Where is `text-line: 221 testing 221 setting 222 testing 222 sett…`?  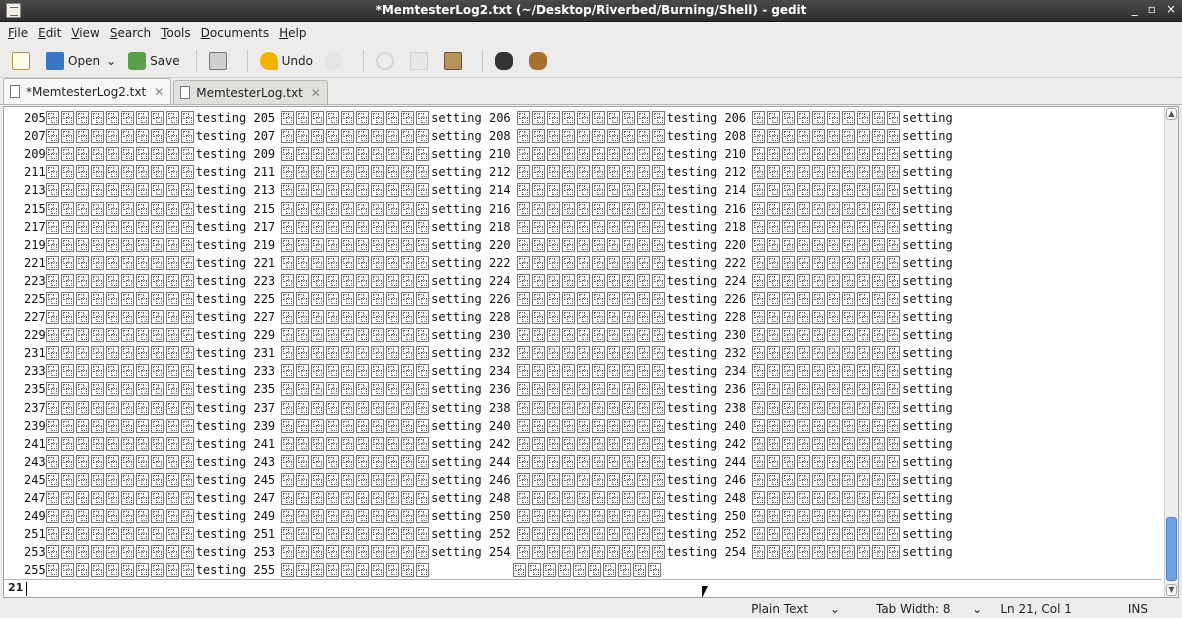
text-line: 221 testing 221 setting 222 testing 222 sett… is located at coordinates (583, 263).